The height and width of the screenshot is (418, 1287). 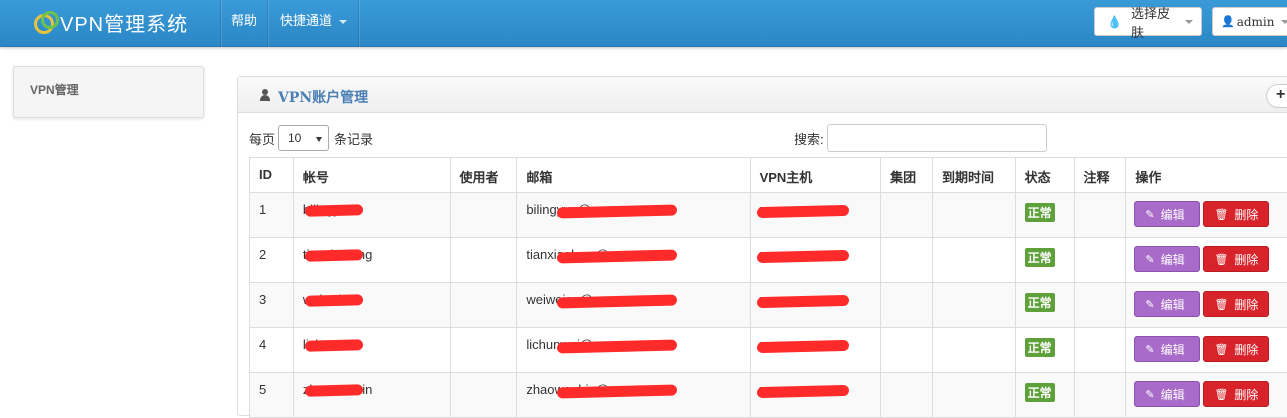 I want to click on trash-icon: 🗑, so click(x=1221, y=259).